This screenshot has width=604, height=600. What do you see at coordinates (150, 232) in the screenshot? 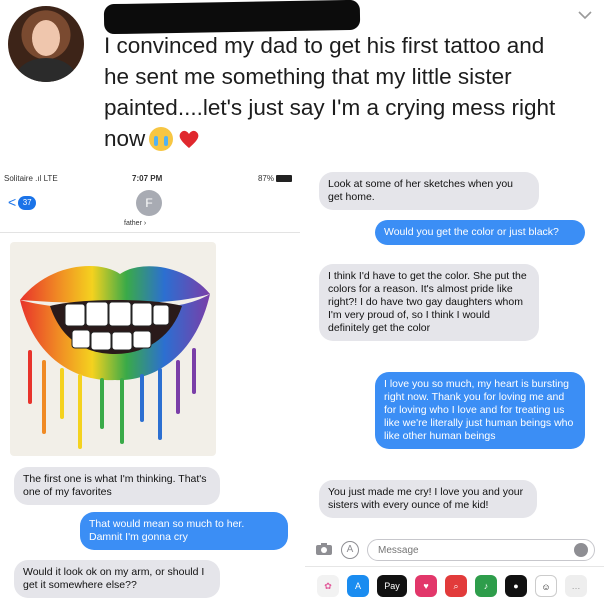
I see `nav-divider` at bounding box center [150, 232].